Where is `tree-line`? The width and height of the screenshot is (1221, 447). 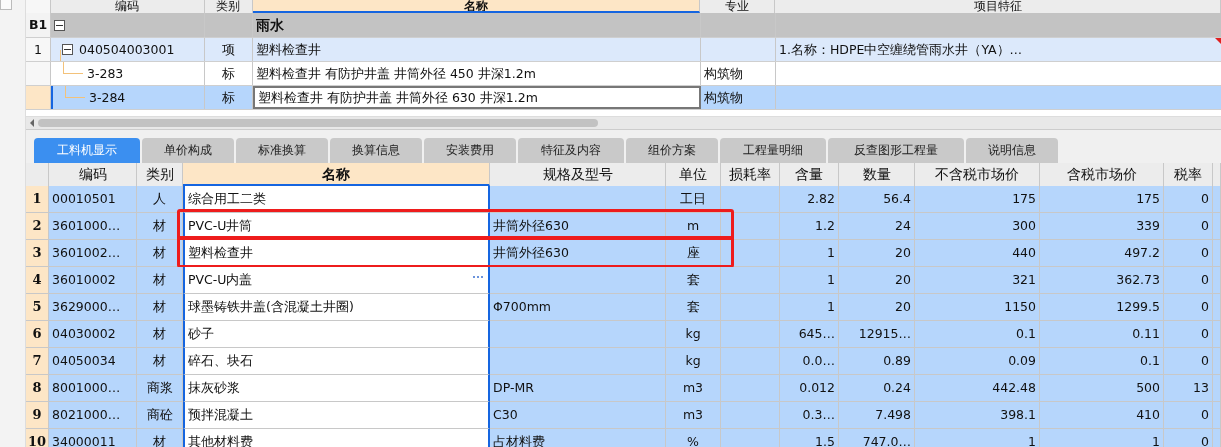
tree-line is located at coordinates (73, 68).